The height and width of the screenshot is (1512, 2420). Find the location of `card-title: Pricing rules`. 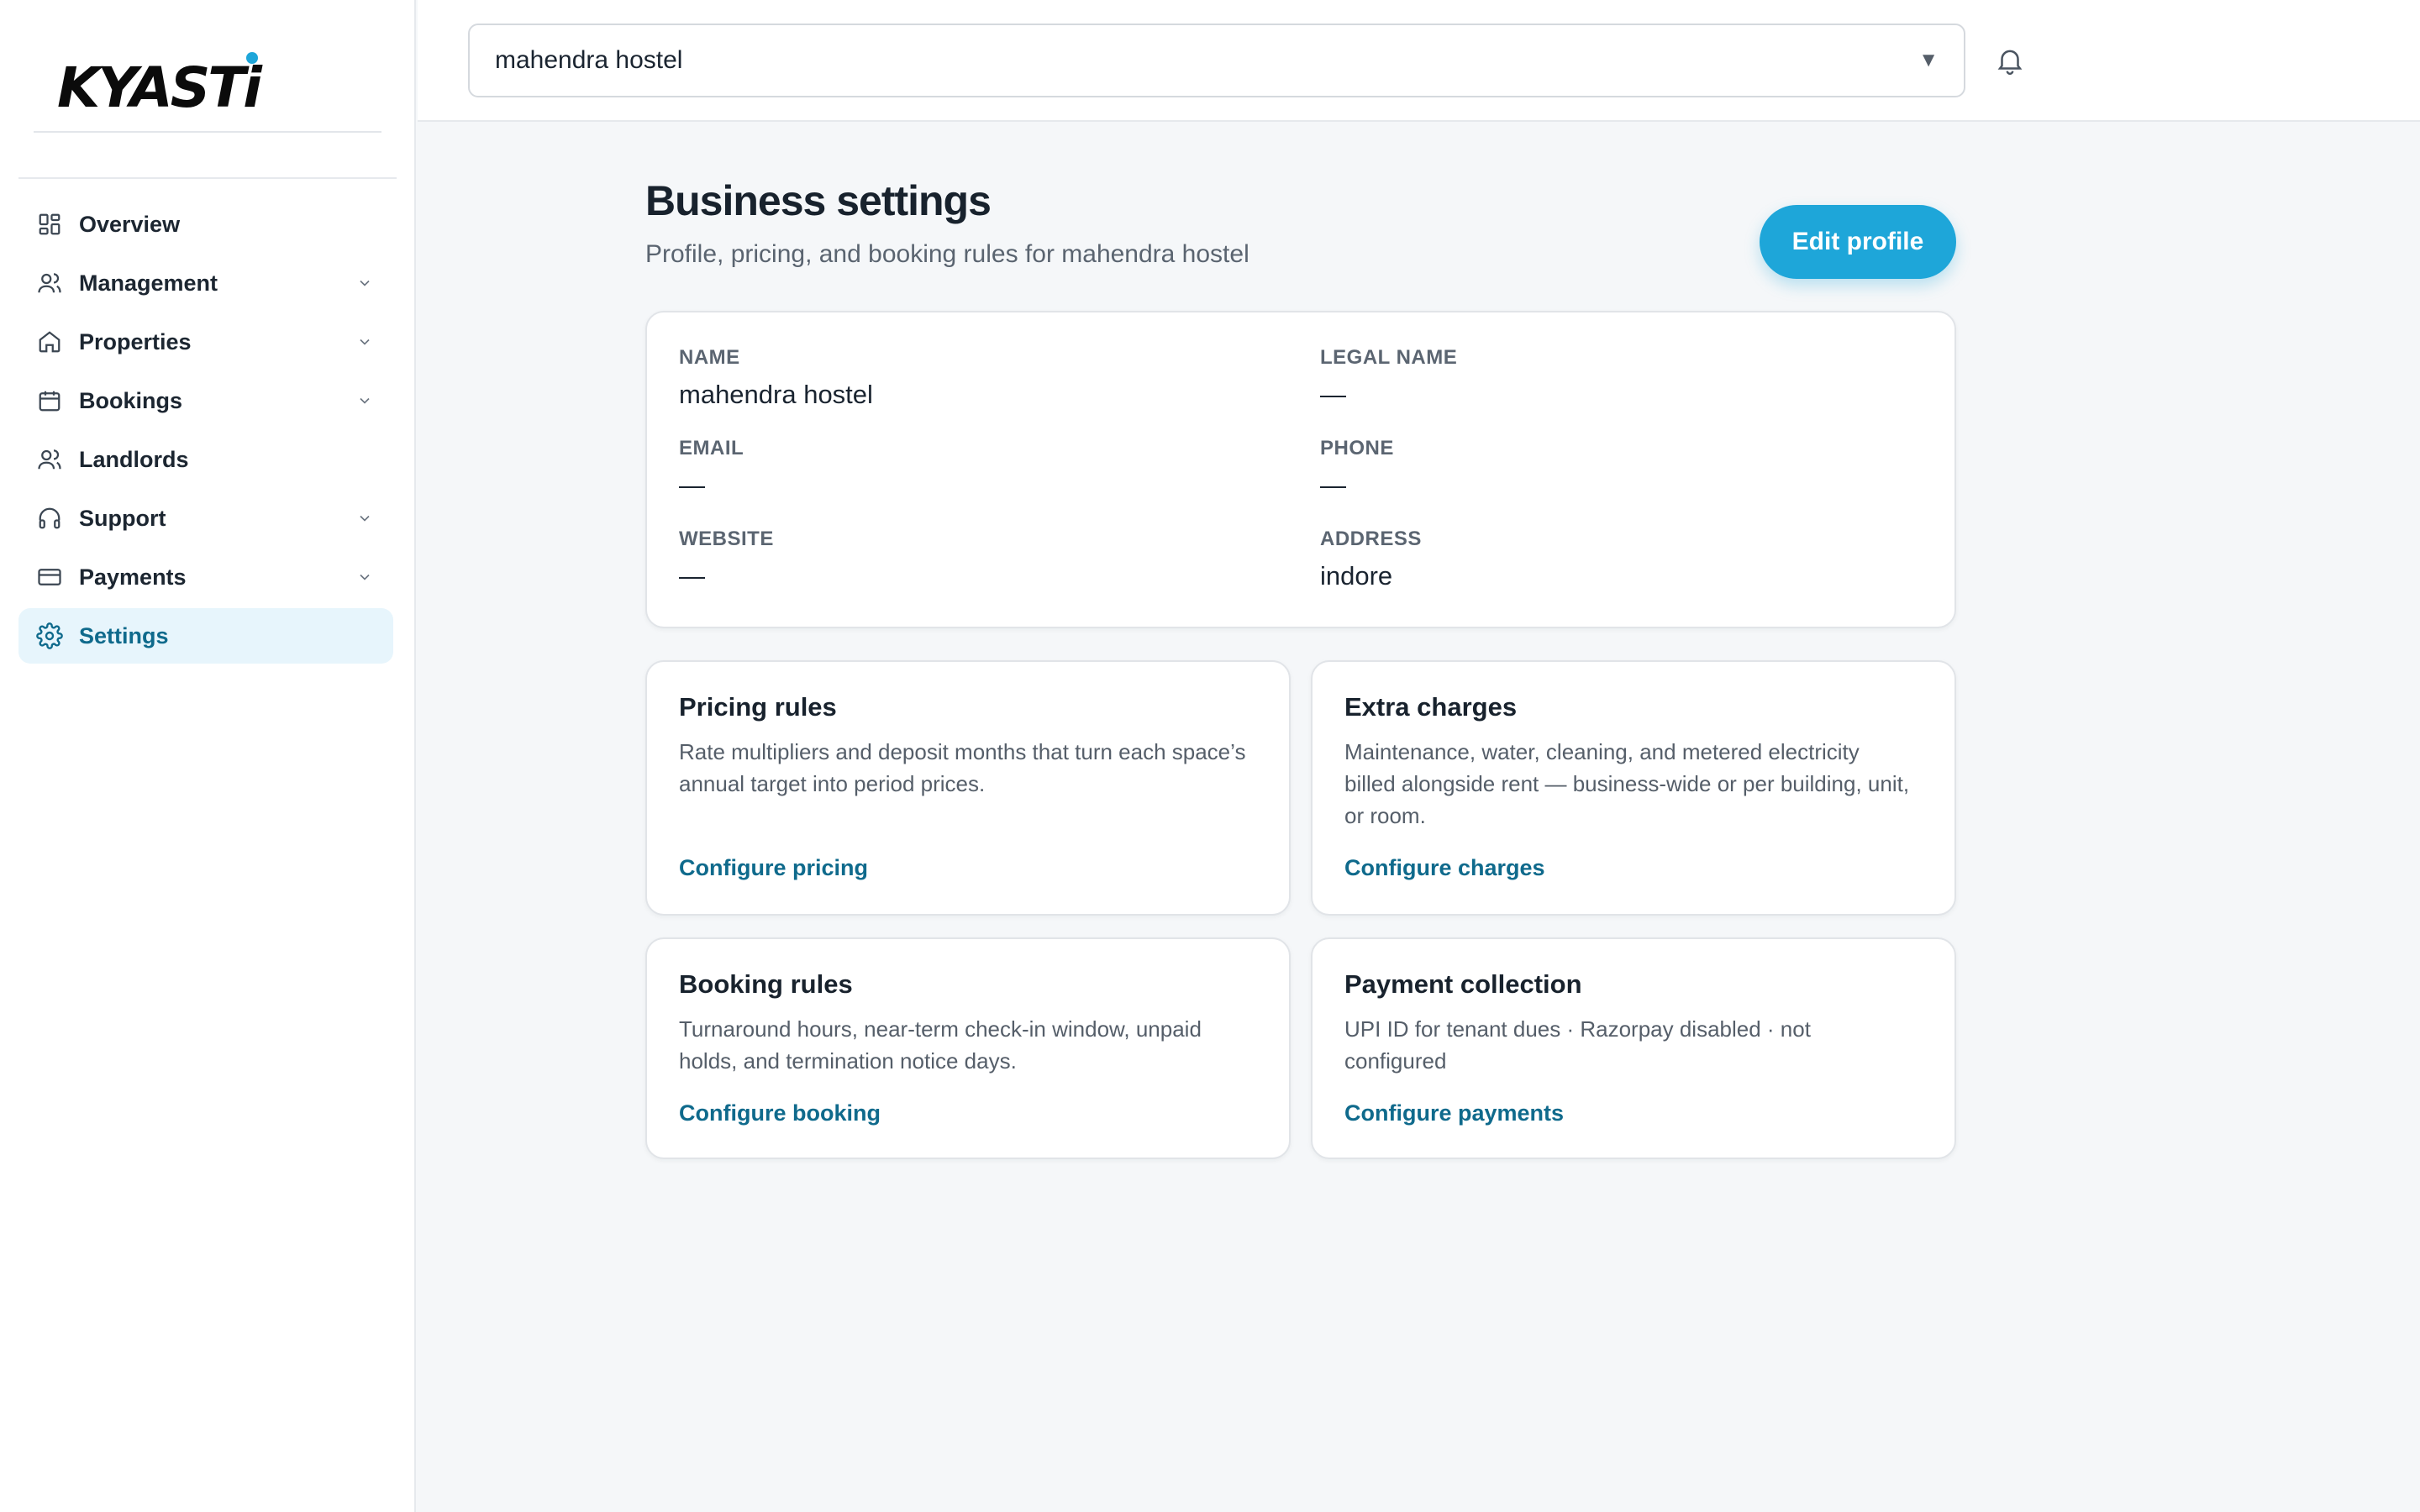

card-title: Pricing rules is located at coordinates (758, 707).